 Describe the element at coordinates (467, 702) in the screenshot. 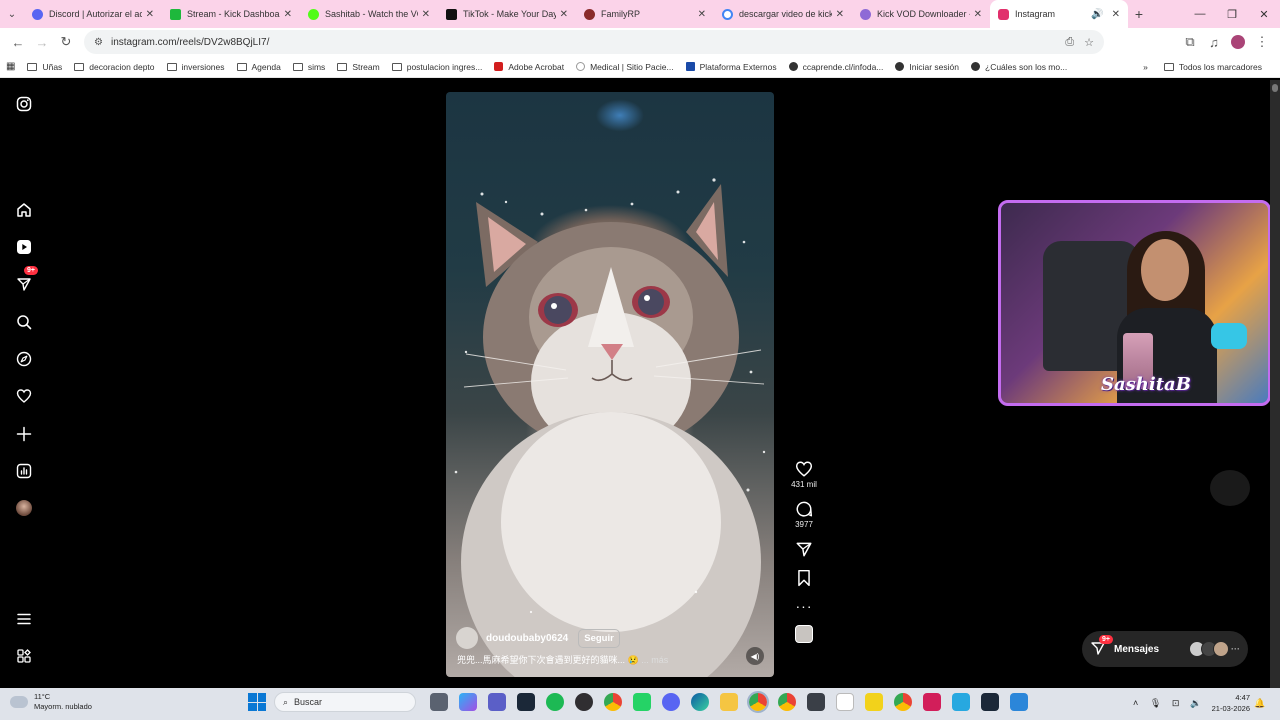

I see `copilot-icon` at that location.